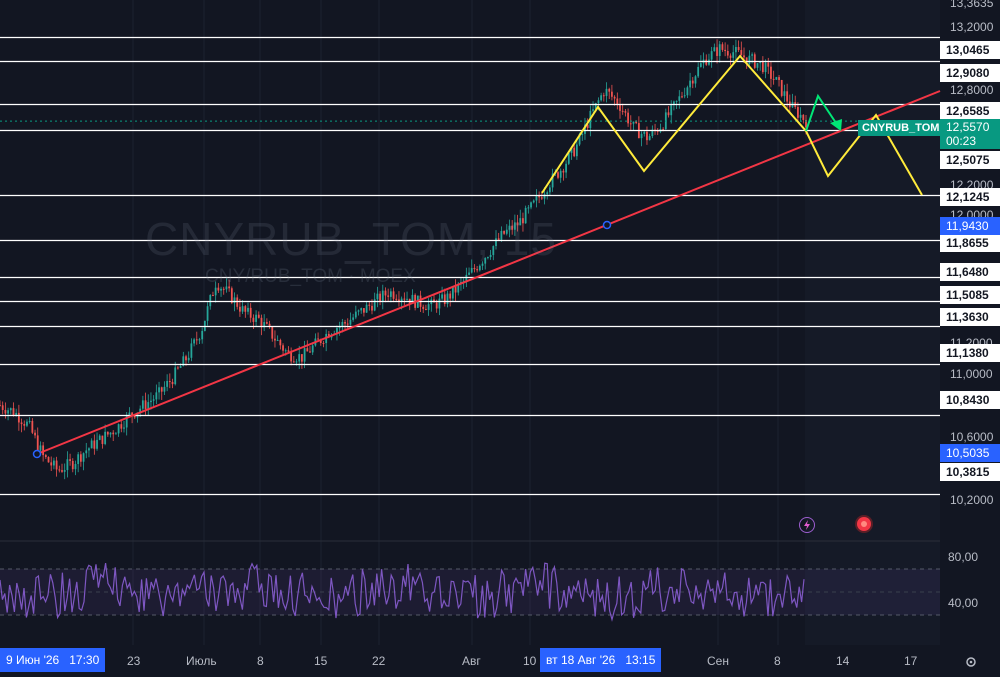 Image resolution: width=1000 pixels, height=677 pixels. Describe the element at coordinates (970, 353) in the screenshot. I see `level-label: 11,1380` at that location.